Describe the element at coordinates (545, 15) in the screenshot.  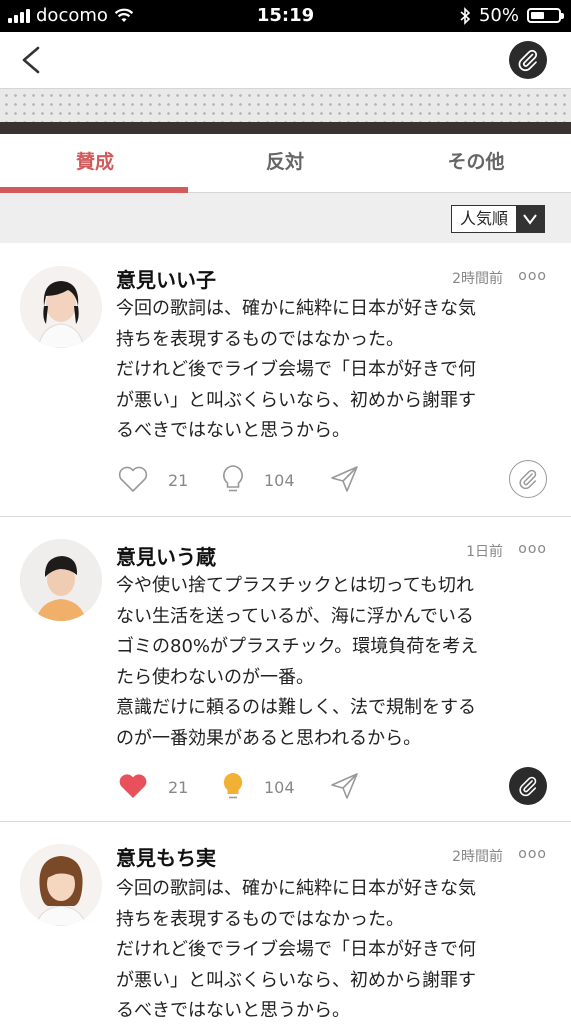
I see `battery-icon` at that location.